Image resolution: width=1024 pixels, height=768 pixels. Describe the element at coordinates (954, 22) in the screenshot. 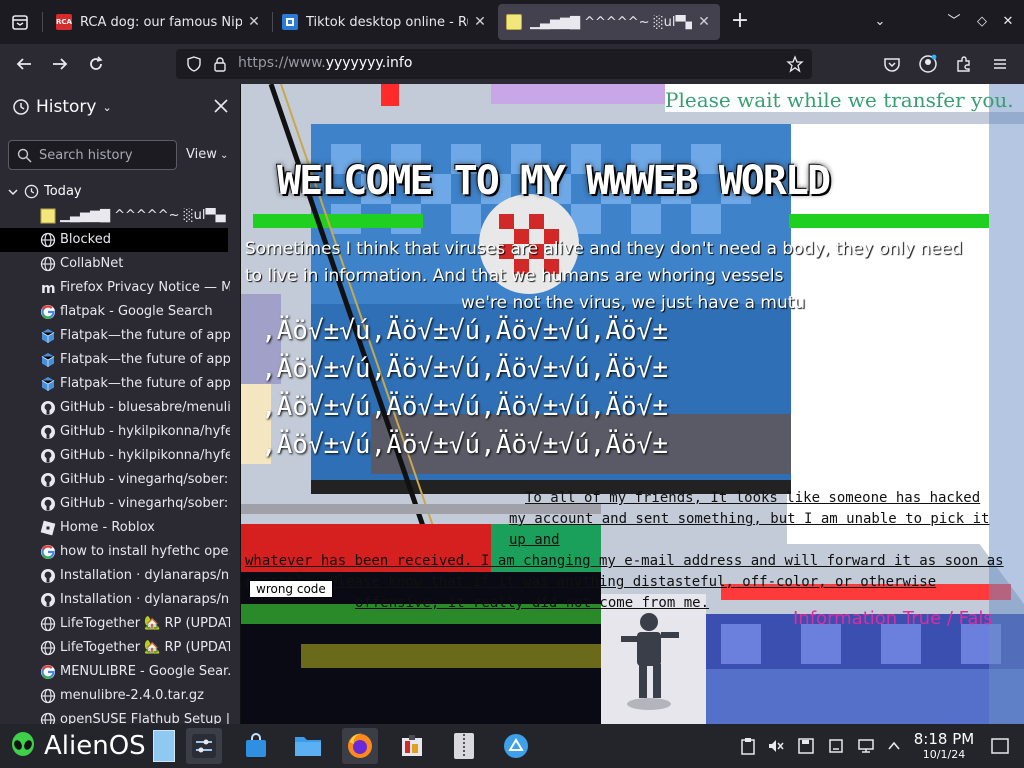

I see `minimize-button: ﹀` at that location.